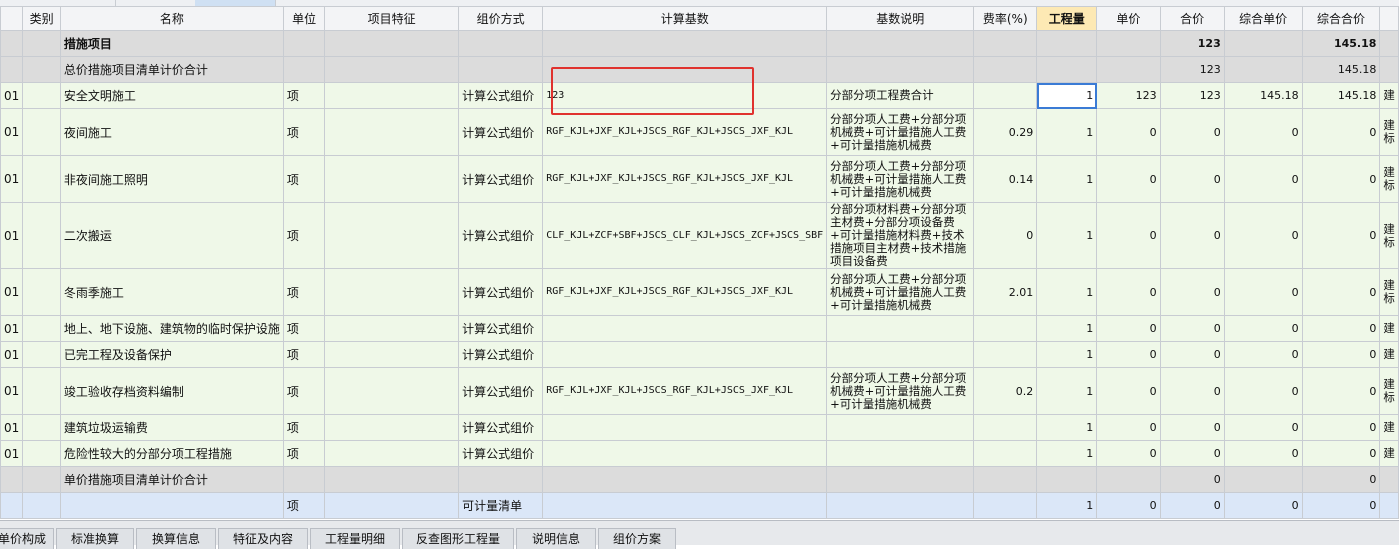 The height and width of the screenshot is (549, 1399). What do you see at coordinates (12, 479) in the screenshot?
I see `cell-col-code` at bounding box center [12, 479].